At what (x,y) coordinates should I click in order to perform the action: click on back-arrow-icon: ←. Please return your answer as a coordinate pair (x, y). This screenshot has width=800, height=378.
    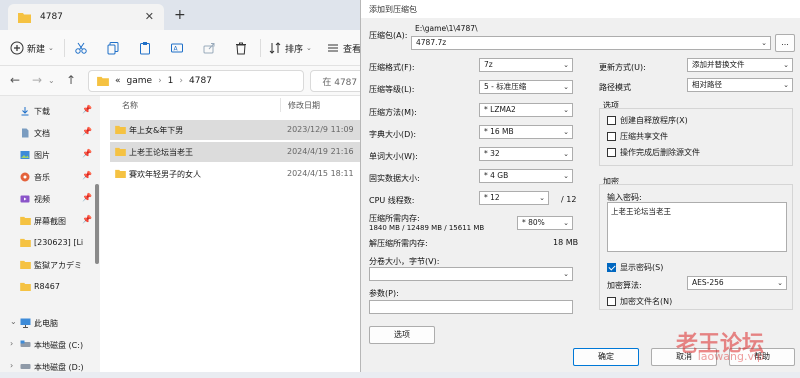
    Looking at the image, I should click on (15, 80).